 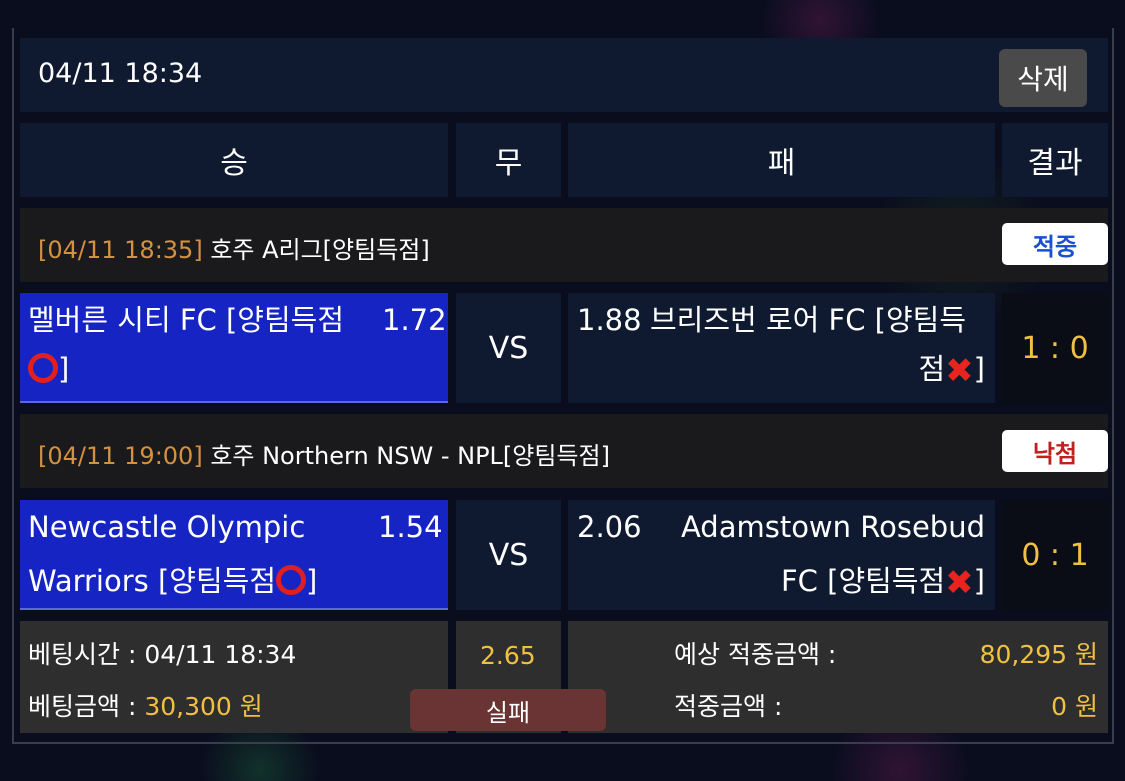 What do you see at coordinates (1055, 555) in the screenshot?
I see `score-cell: 0 : 1` at bounding box center [1055, 555].